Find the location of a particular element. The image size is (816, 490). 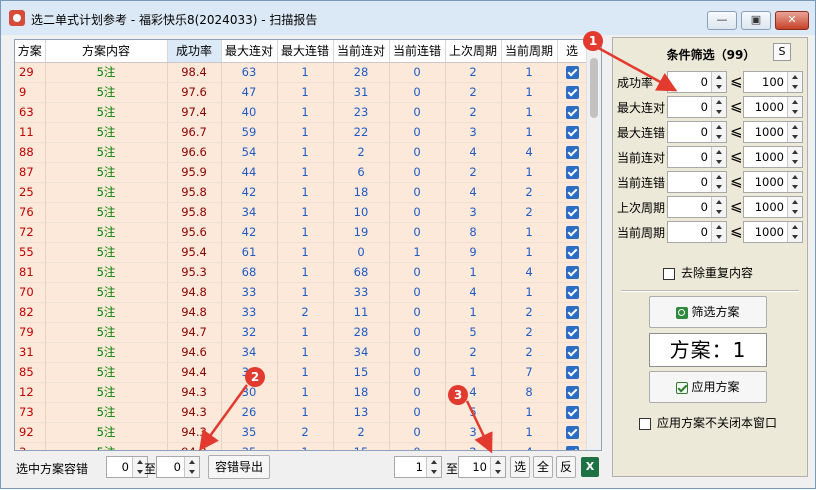

invert-selection-button: 反 is located at coordinates (566, 467).